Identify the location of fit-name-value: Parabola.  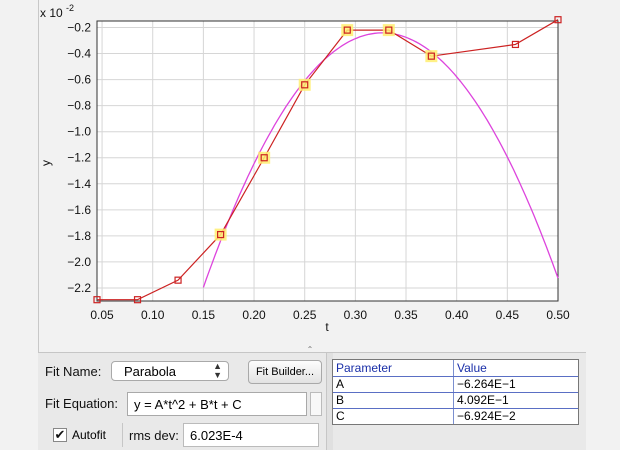
(150, 371).